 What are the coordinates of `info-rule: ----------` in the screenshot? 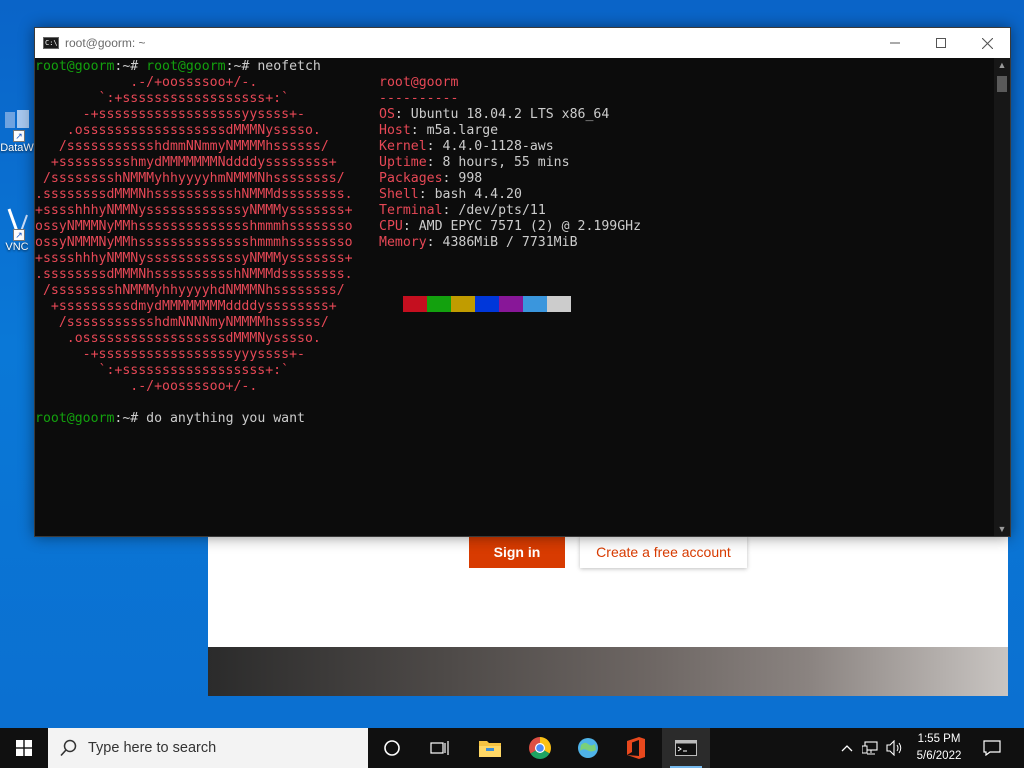 It's located at (419, 98).